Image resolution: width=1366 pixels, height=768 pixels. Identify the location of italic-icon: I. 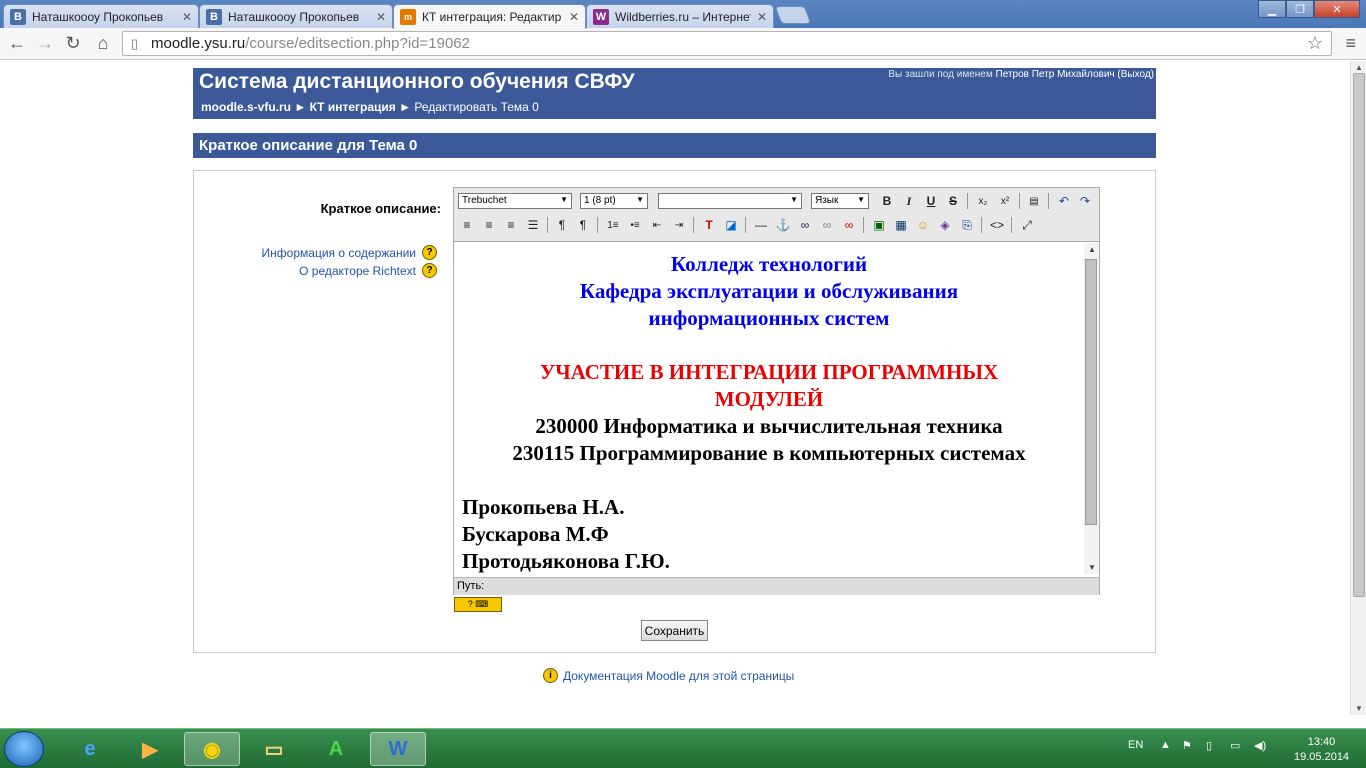
(909, 201).